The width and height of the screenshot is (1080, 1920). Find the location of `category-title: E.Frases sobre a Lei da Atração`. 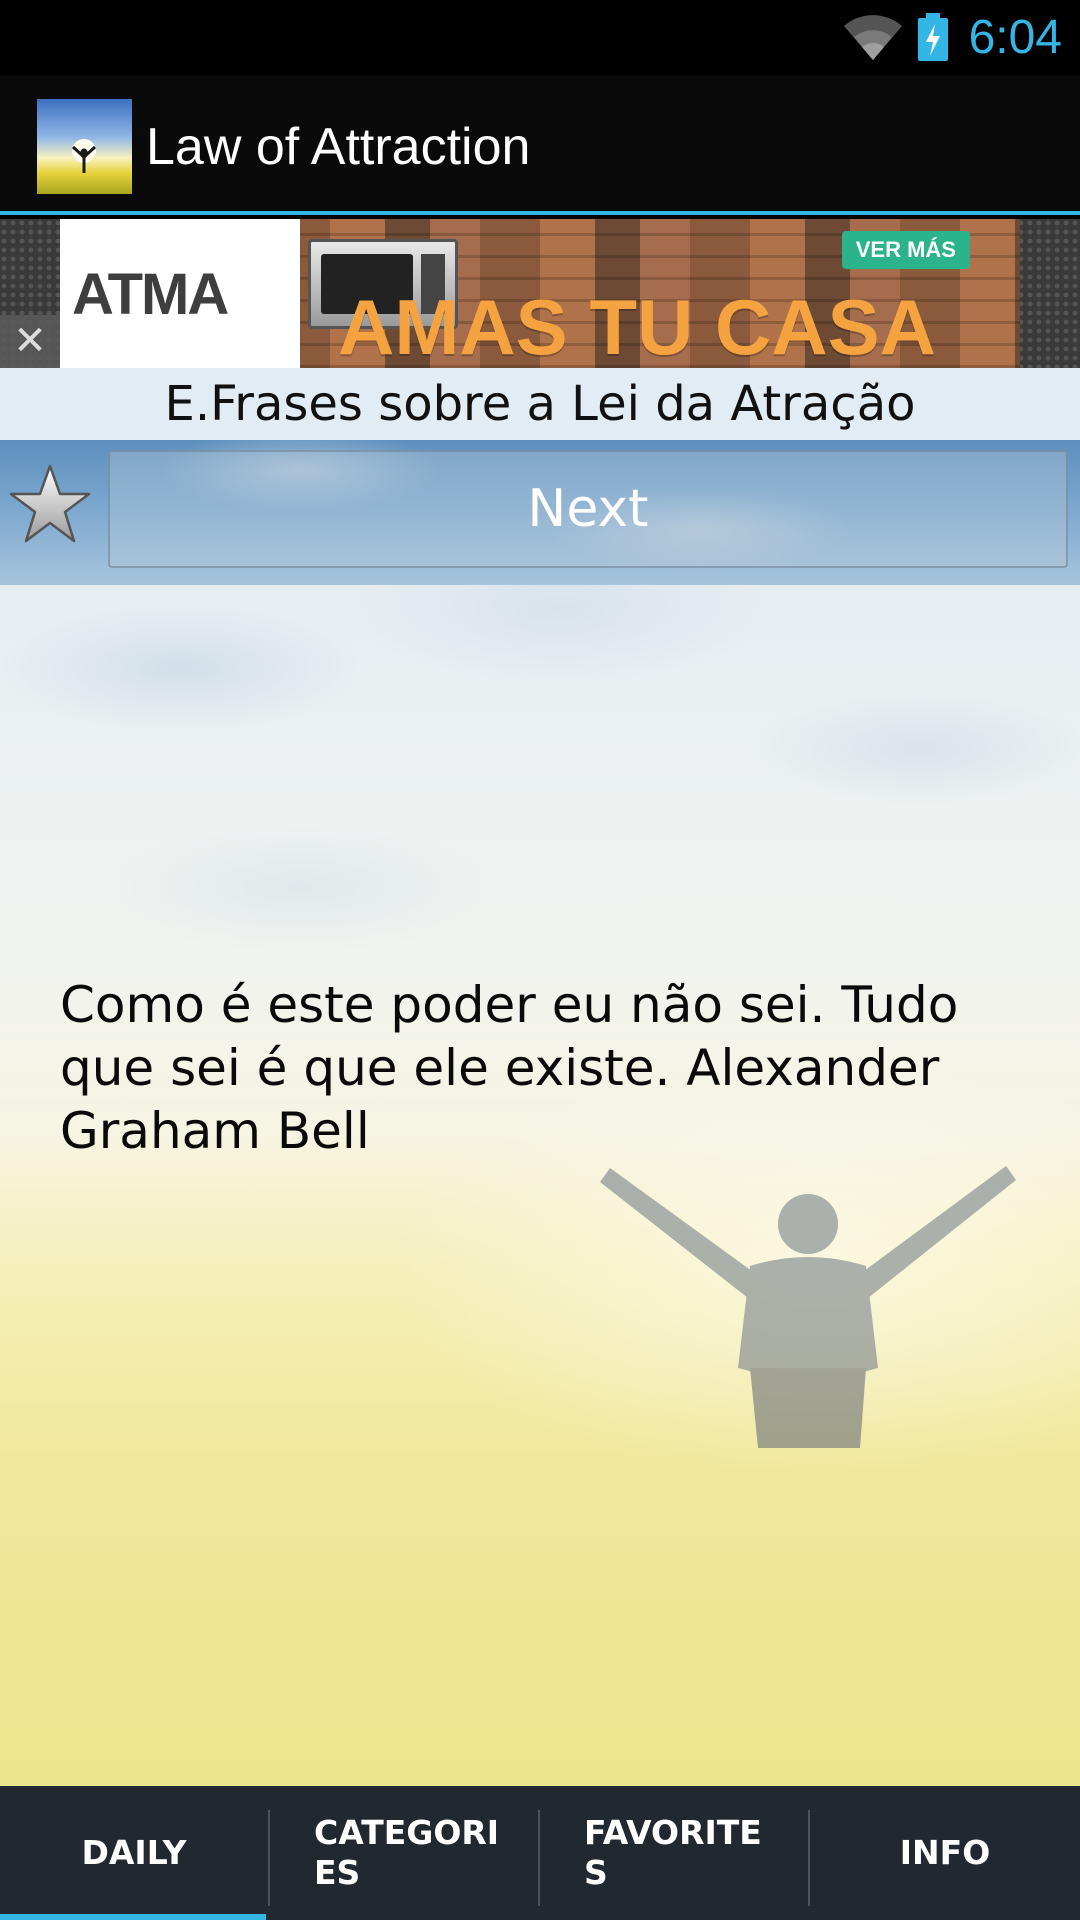

category-title: E.Frases sobre a Lei da Atração is located at coordinates (540, 404).